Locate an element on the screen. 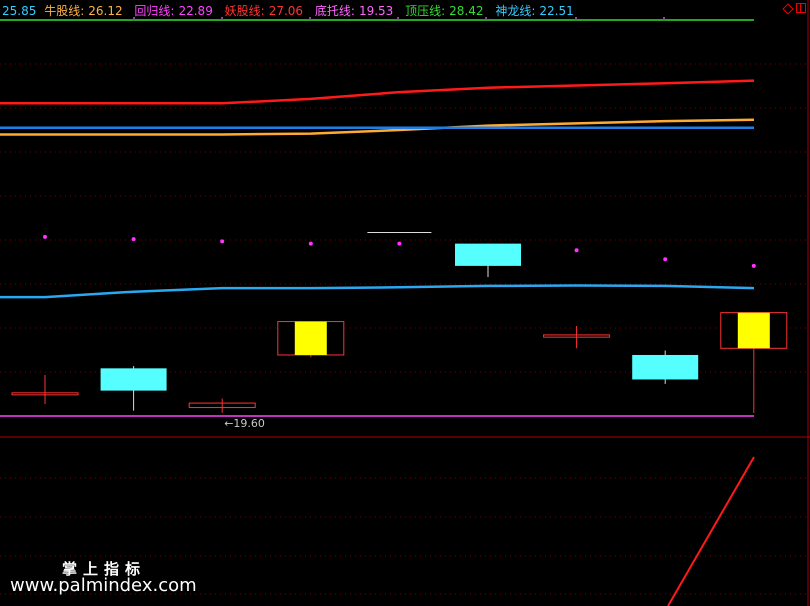 The height and width of the screenshot is (606, 810). series-line-神龙线 is located at coordinates (377, 291).